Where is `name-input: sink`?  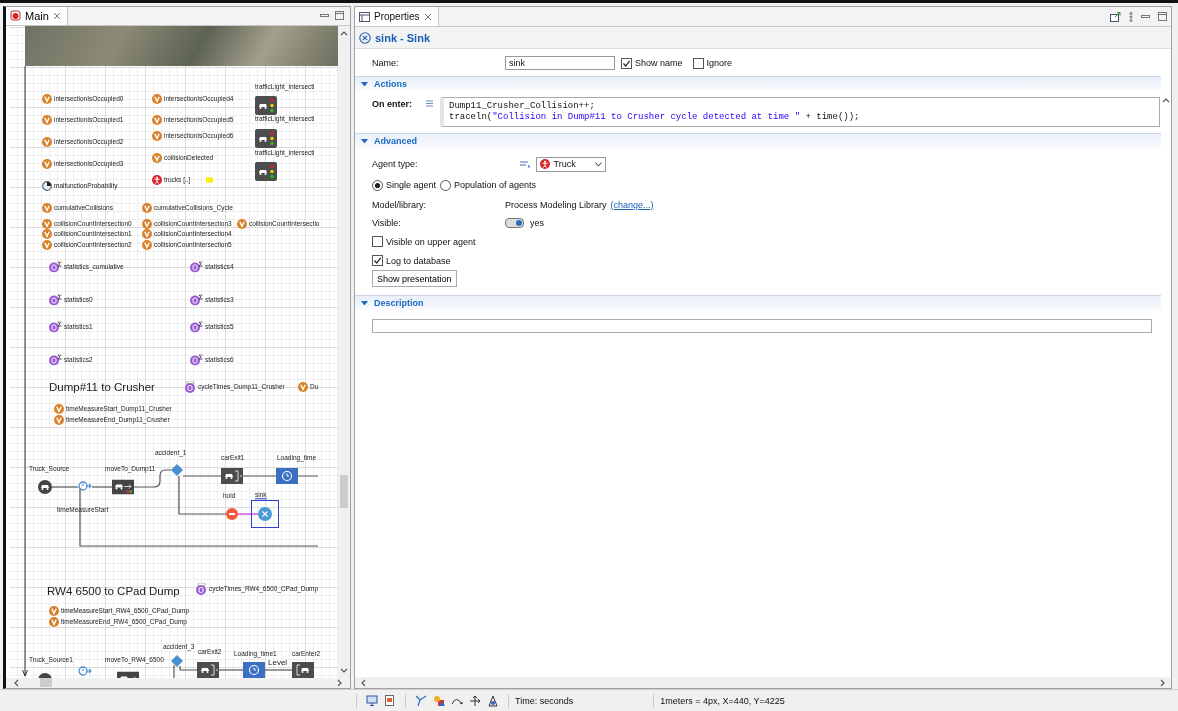
name-input: sink is located at coordinates (560, 63).